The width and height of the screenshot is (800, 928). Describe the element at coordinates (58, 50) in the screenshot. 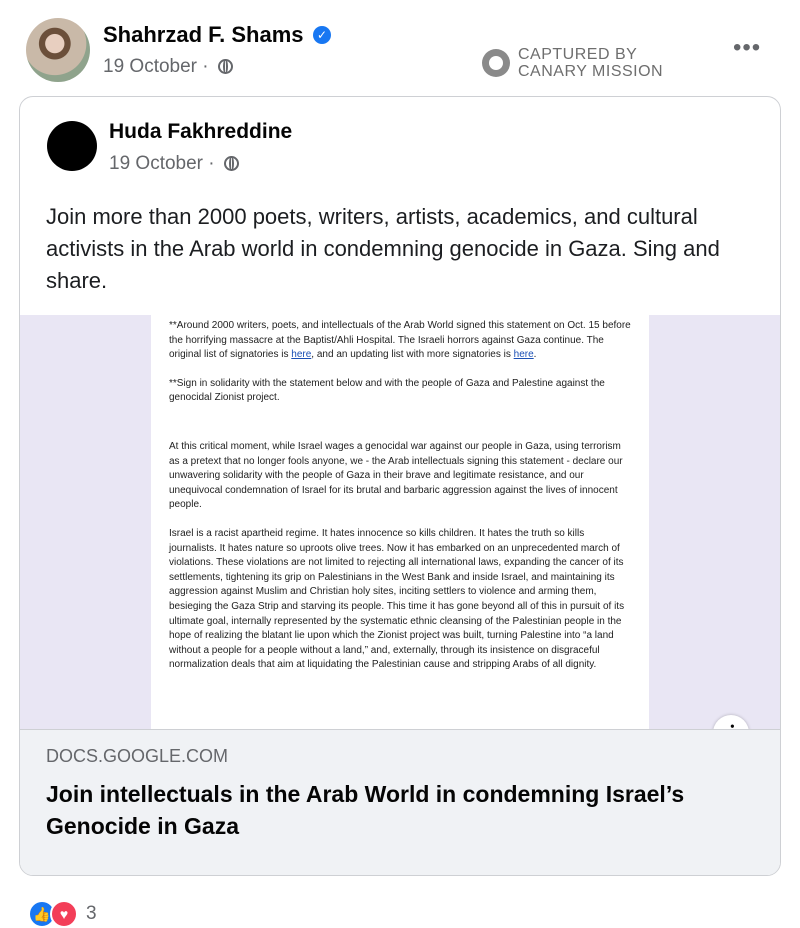

I see `author-avatar` at that location.